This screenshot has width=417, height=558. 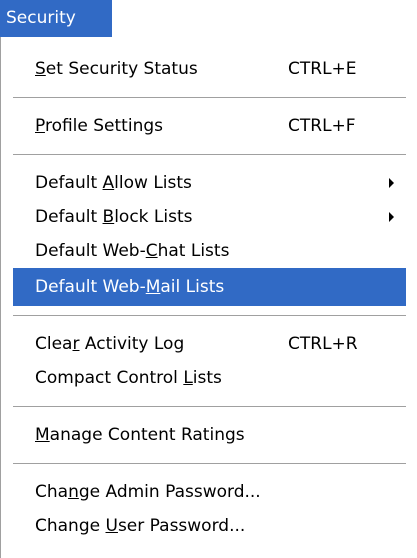 I want to click on menu-item-label: Default Block Lists, so click(x=114, y=217).